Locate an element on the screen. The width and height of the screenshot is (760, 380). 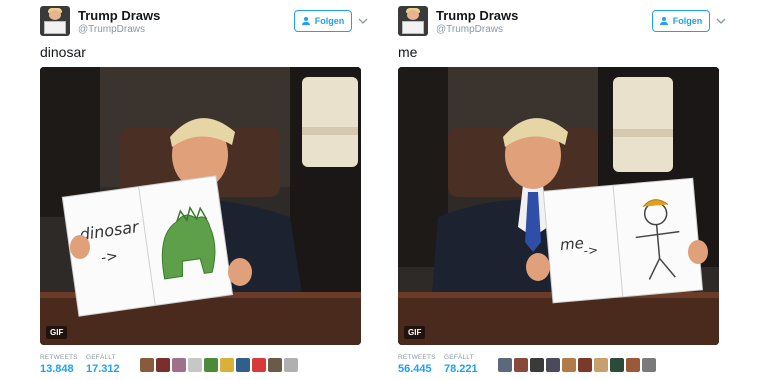
likes-stat: GEFÄLLT 17.312 is located at coordinates (103, 364).